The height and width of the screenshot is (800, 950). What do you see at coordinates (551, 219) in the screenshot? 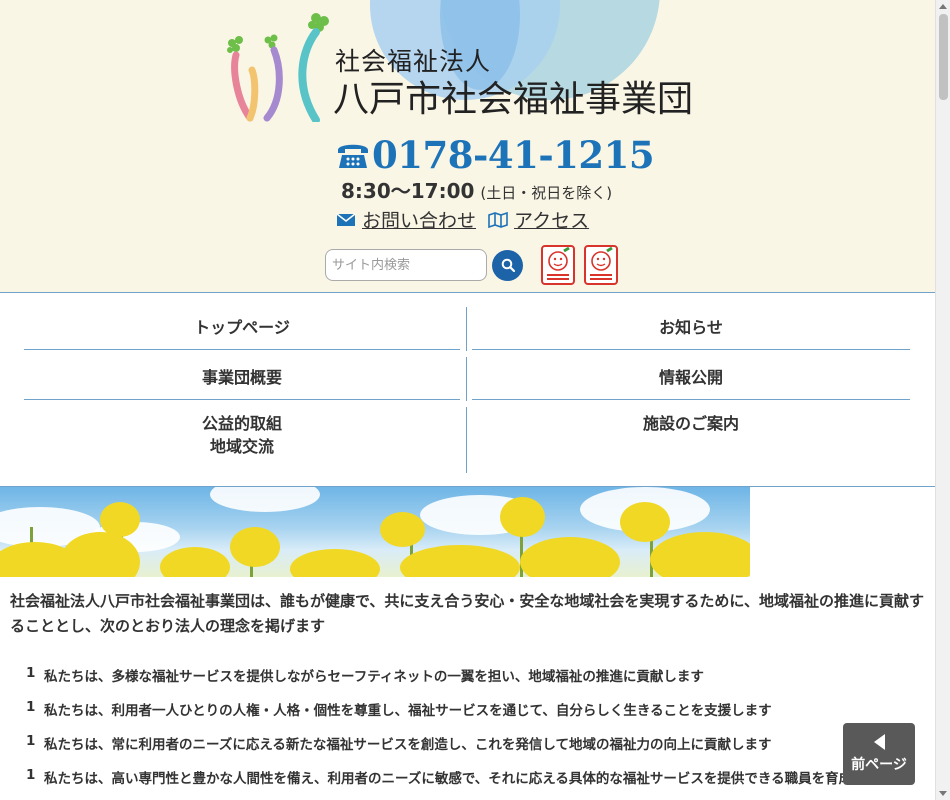
I see `access-link-label: アクセス` at bounding box center [551, 219].